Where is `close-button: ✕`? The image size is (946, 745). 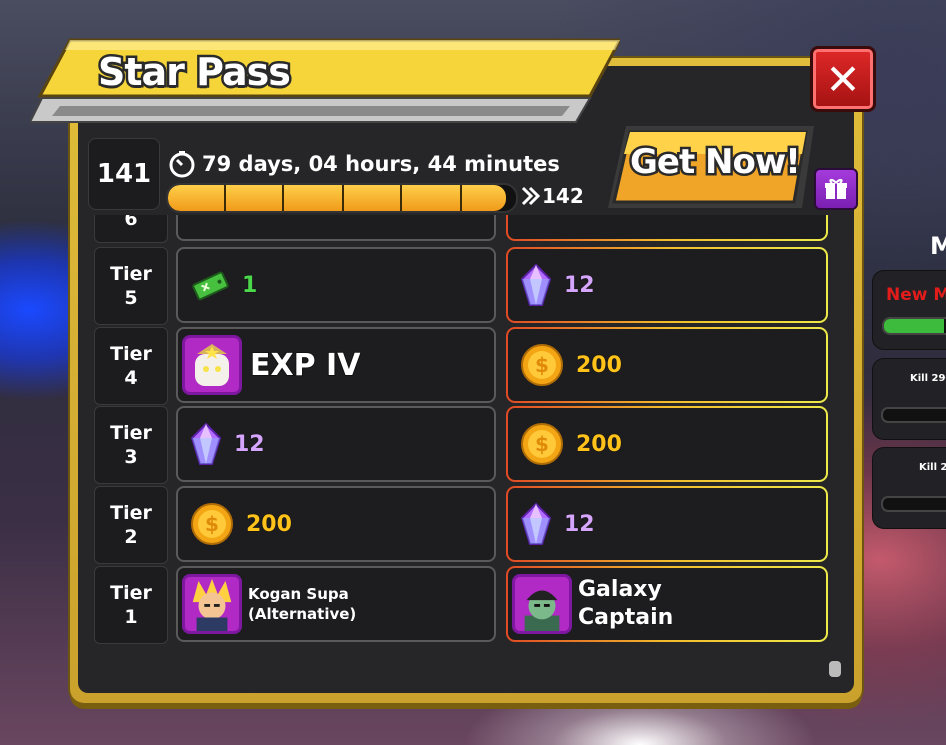
close-button: ✕ is located at coordinates (843, 79).